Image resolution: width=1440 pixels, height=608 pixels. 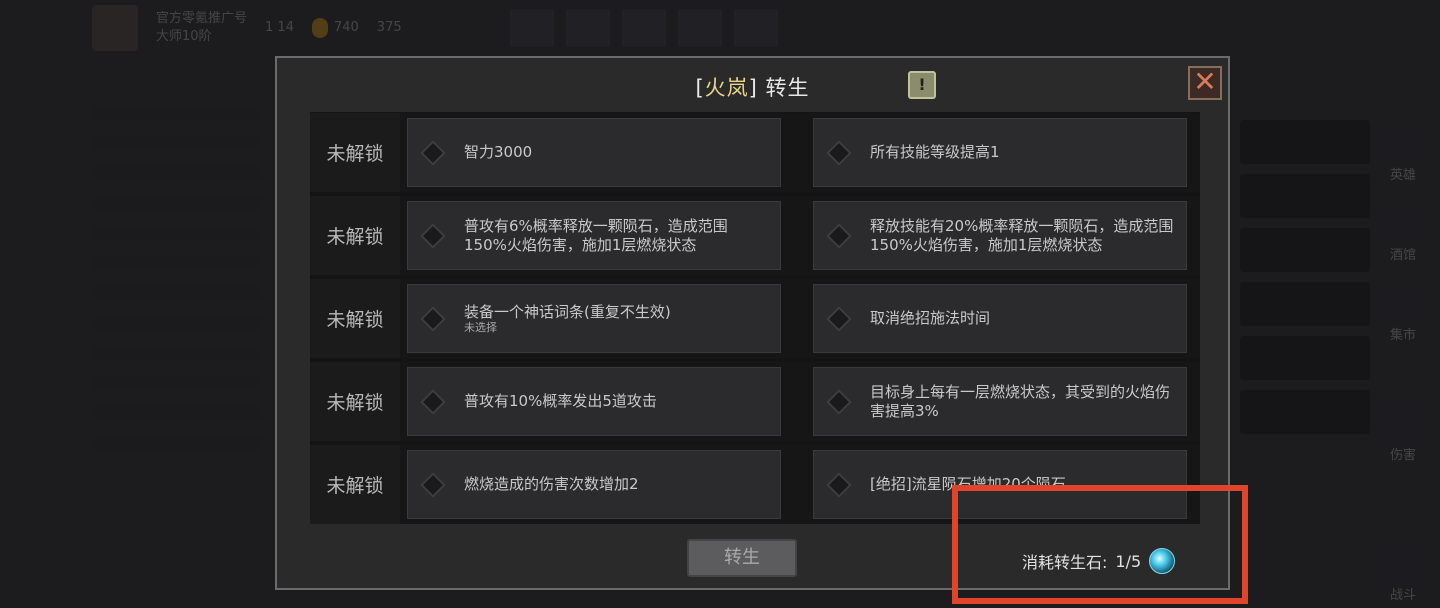 I want to click on talent-option-left: 智力3000, so click(x=594, y=152).